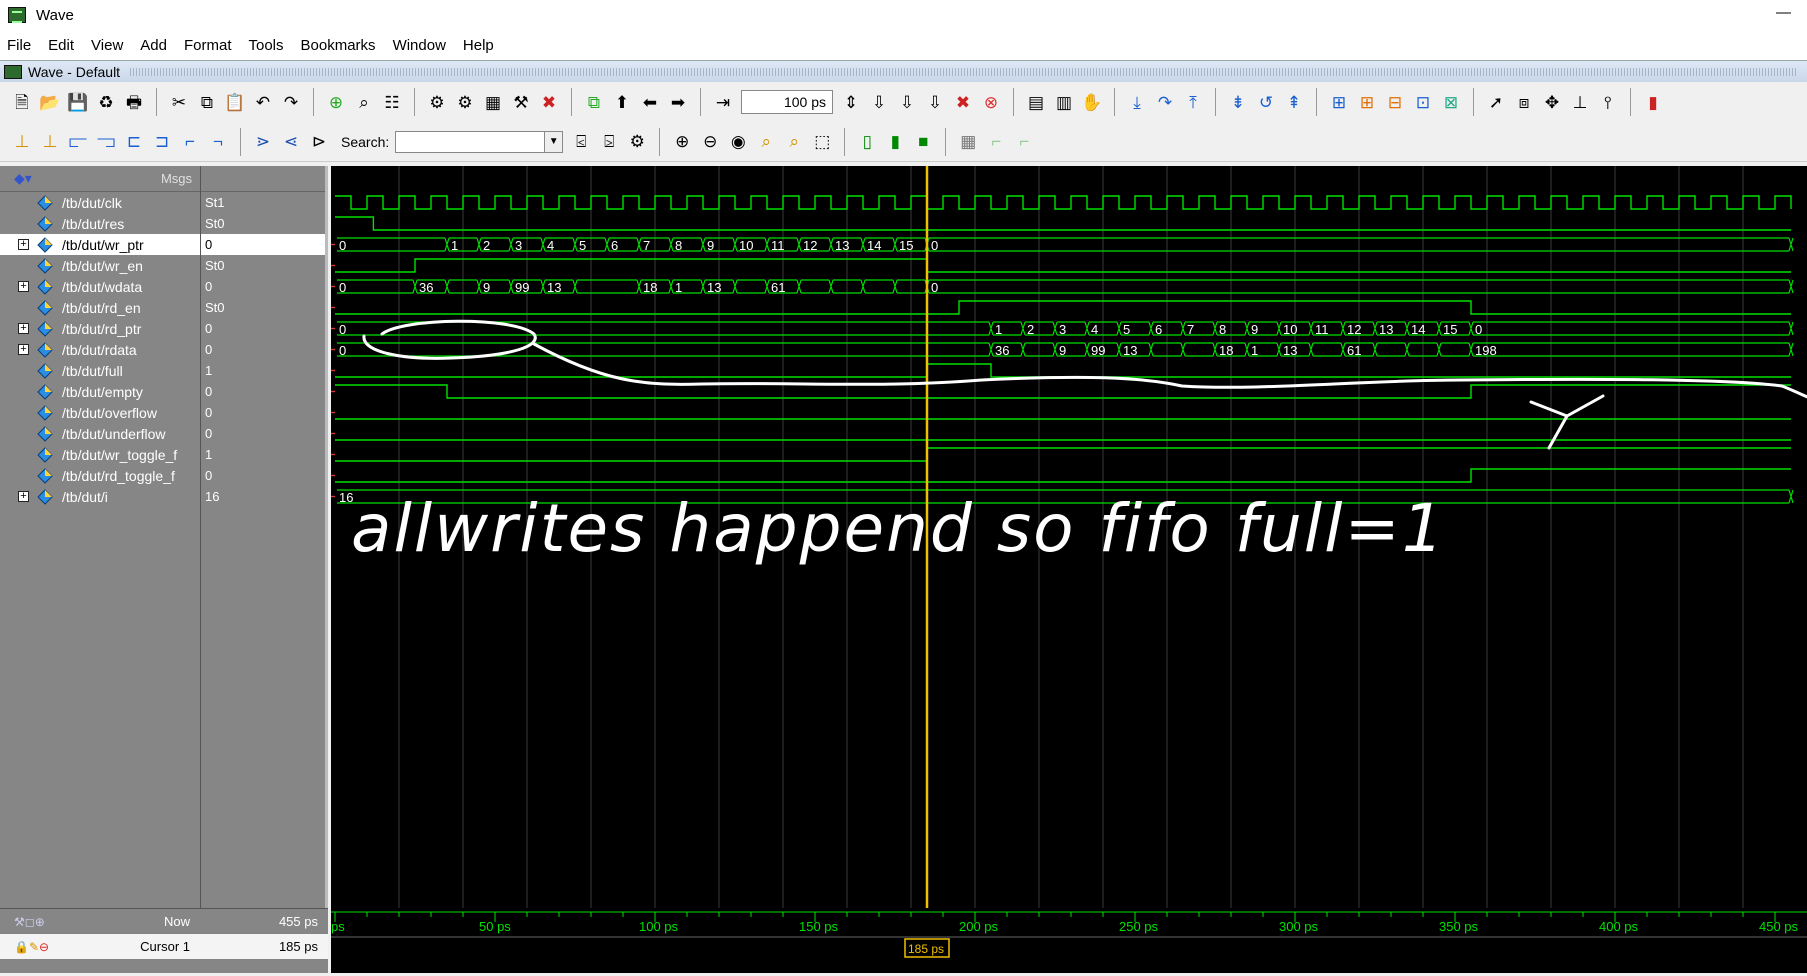 The image size is (1807, 976). Describe the element at coordinates (419, 45) in the screenshot. I see `menu-window: Window` at that location.